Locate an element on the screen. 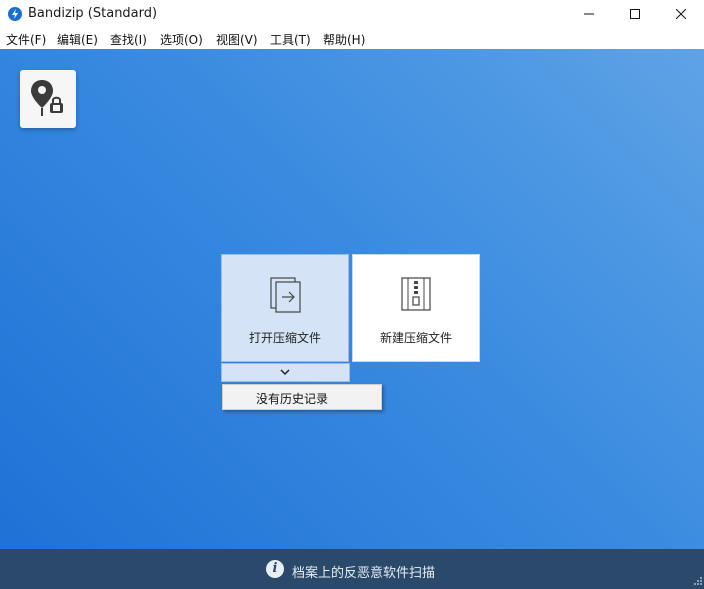  history-menu: 没有历史记录 is located at coordinates (302, 397).